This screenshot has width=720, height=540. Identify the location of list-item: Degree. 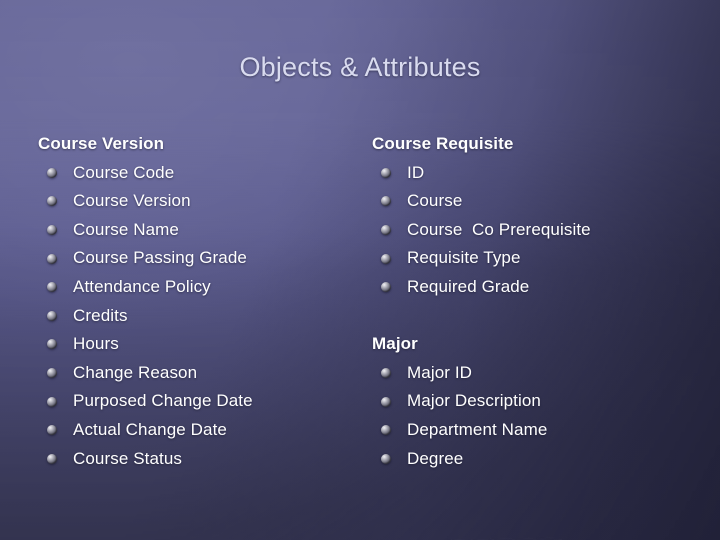
(537, 459).